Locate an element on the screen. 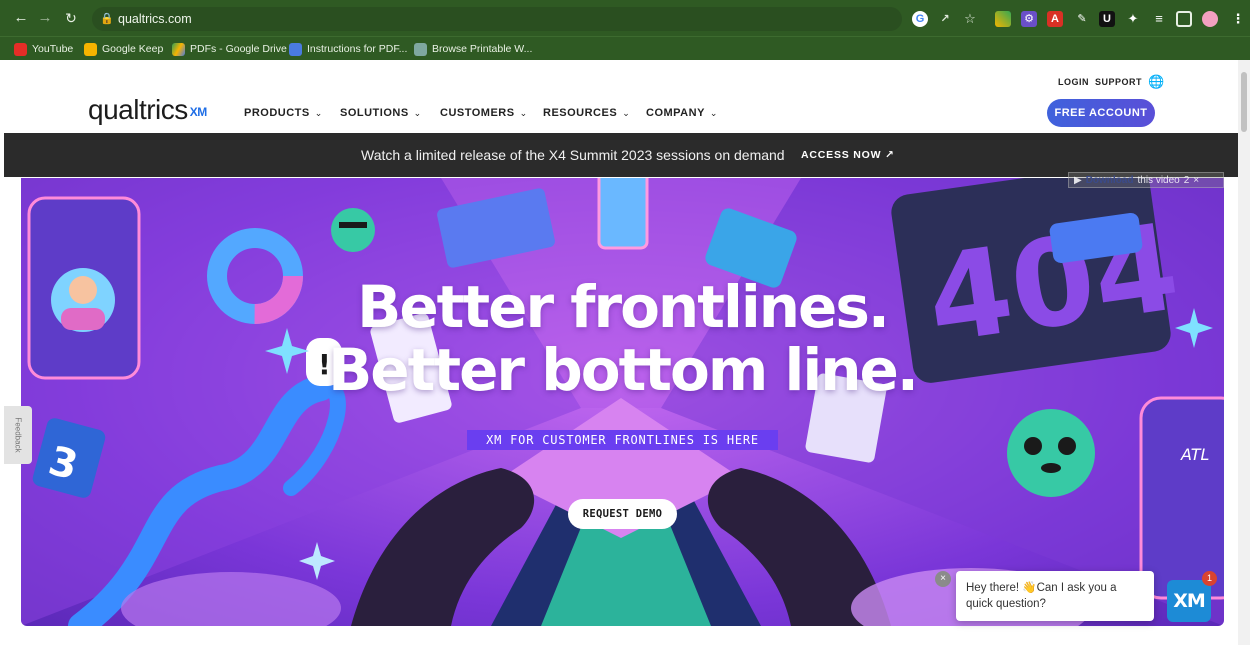 The image size is (1250, 645). keep-icon is located at coordinates (90, 49).